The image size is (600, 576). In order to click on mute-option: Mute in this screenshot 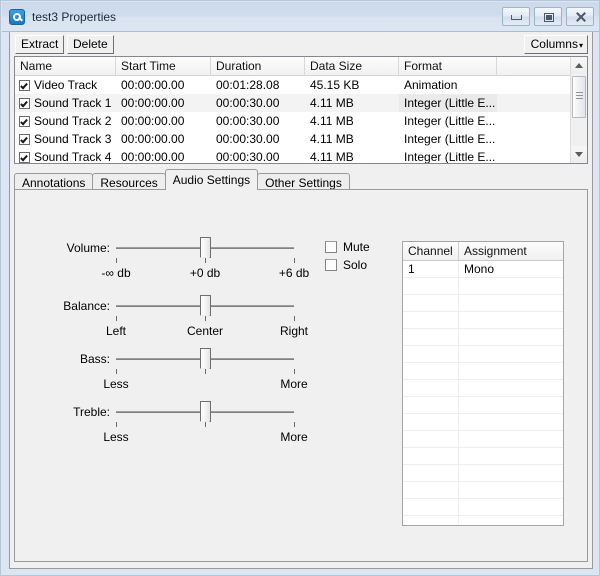, I will do `click(347, 247)`.